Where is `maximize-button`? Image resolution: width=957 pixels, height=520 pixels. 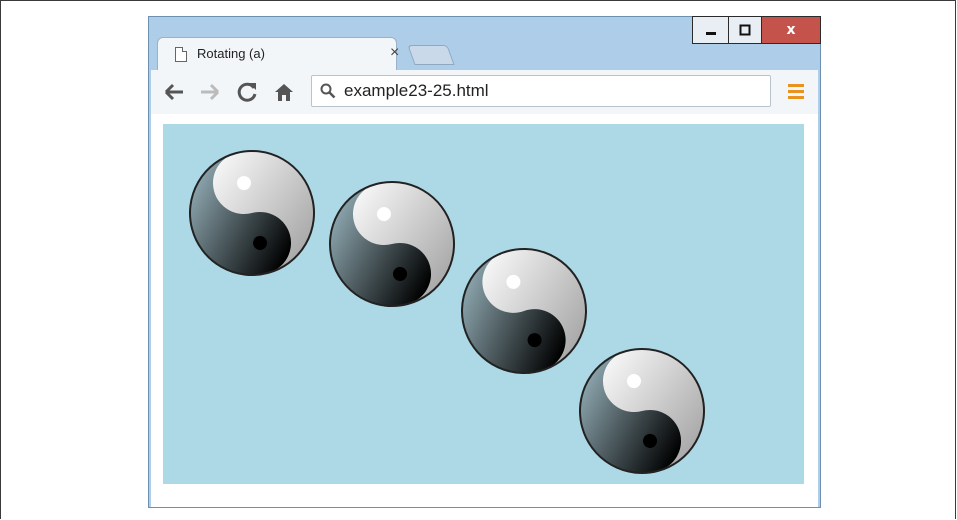
maximize-button is located at coordinates (745, 30).